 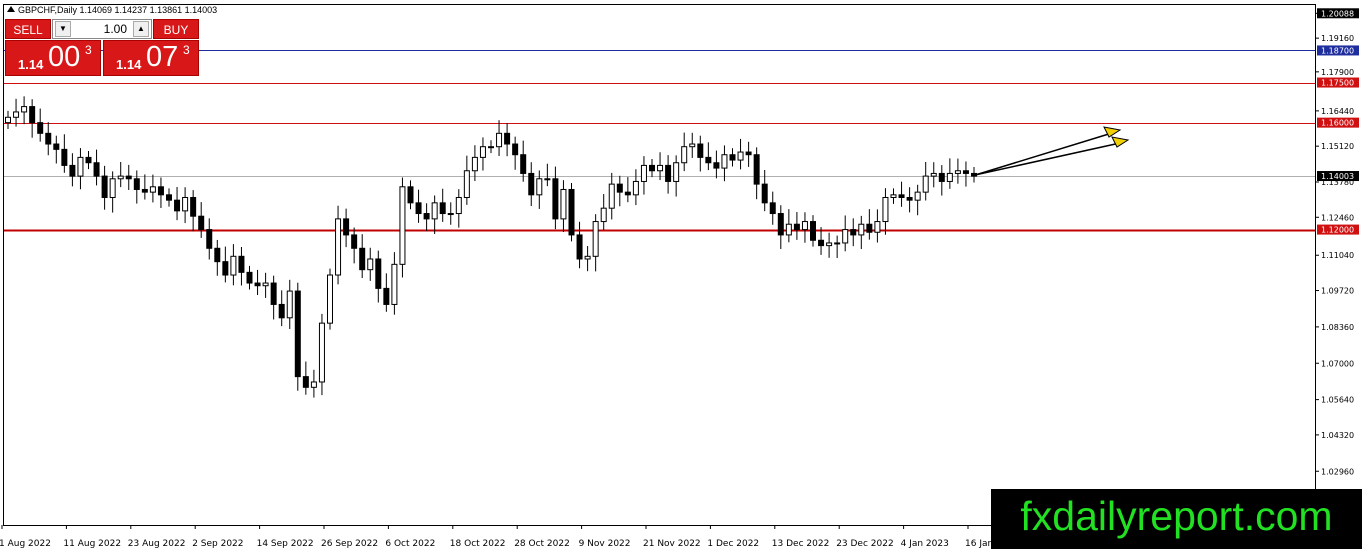 I want to click on buy-price-button: 1.14 07 3, so click(x=151, y=58).